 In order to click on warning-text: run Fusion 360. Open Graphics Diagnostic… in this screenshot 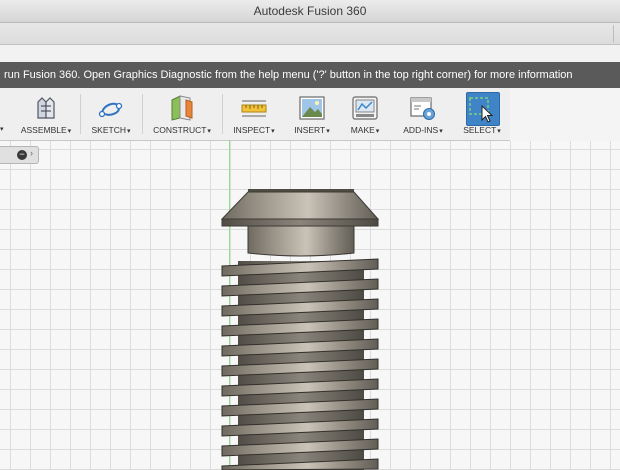, I will do `click(288, 75)`.